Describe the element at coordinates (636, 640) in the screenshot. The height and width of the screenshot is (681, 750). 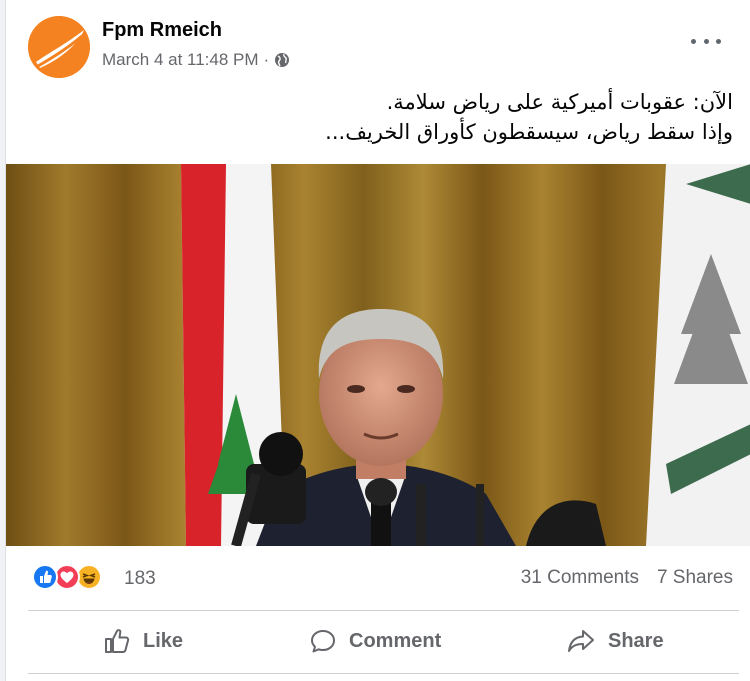
I see `share-label: Share` at that location.